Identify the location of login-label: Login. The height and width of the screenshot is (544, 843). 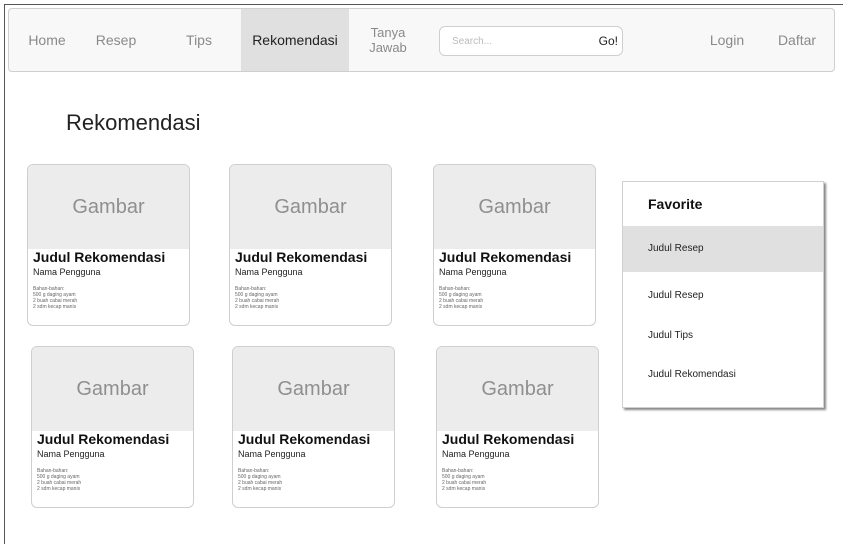
(727, 40).